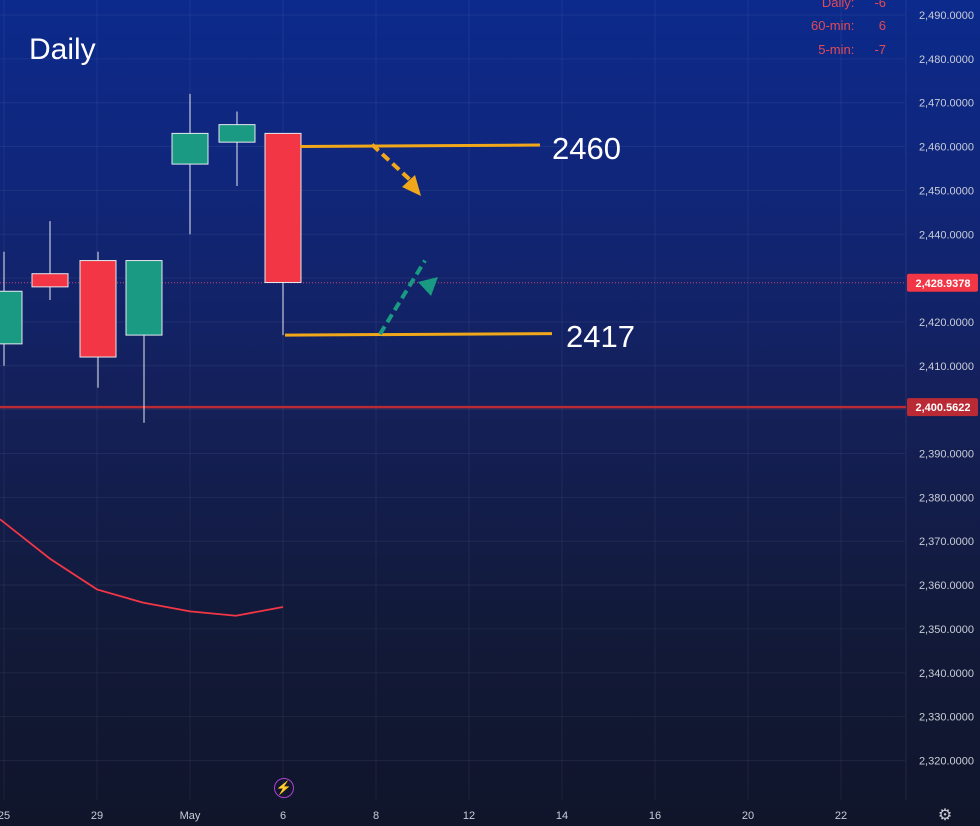  Describe the element at coordinates (190, 816) in the screenshot. I see `x-tick-label: May` at that location.